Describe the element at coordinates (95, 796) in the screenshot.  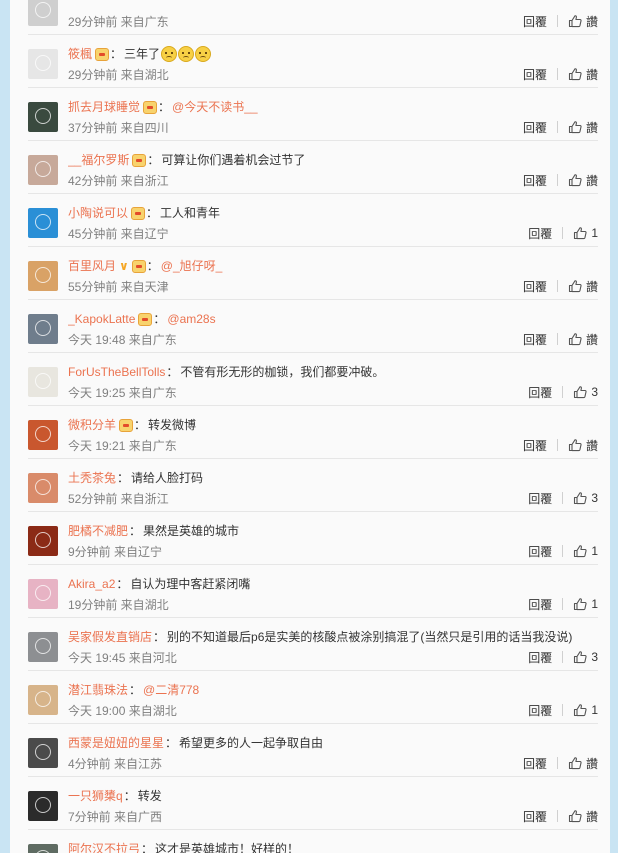
I see `username-link: 一只狮橥q` at that location.